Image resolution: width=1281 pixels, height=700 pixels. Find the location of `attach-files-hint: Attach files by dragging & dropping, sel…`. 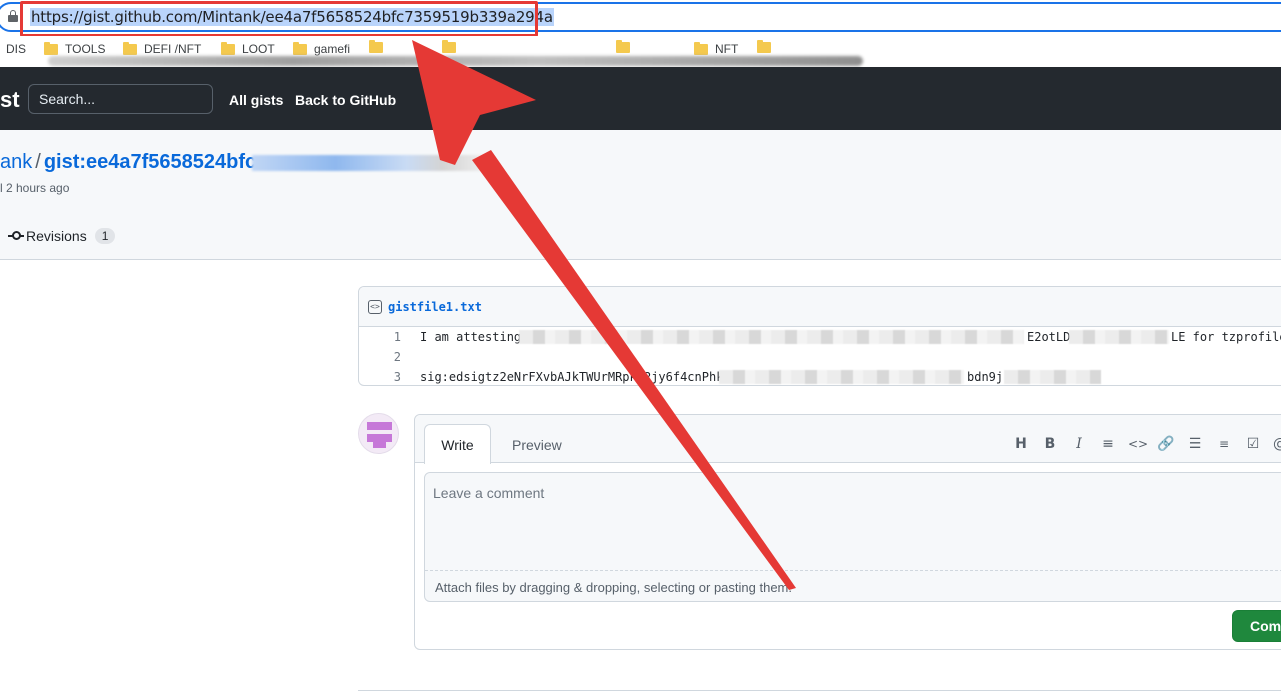

attach-files-hint: Attach files by dragging & dropping, sel… is located at coordinates (613, 587).